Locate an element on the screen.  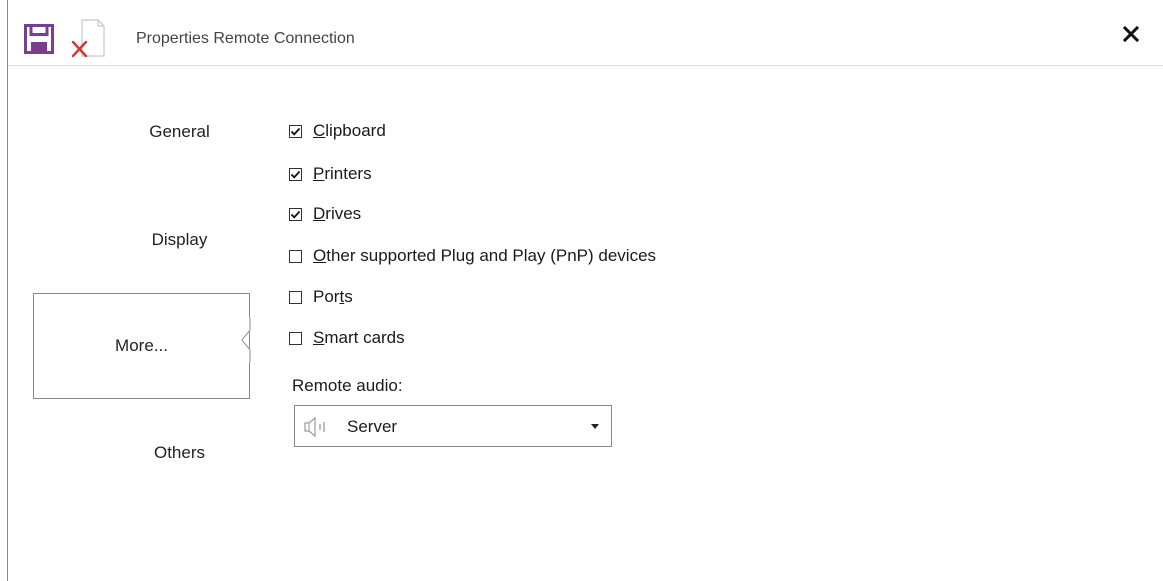
window-title: Properties Remote Connection is located at coordinates (245, 38).